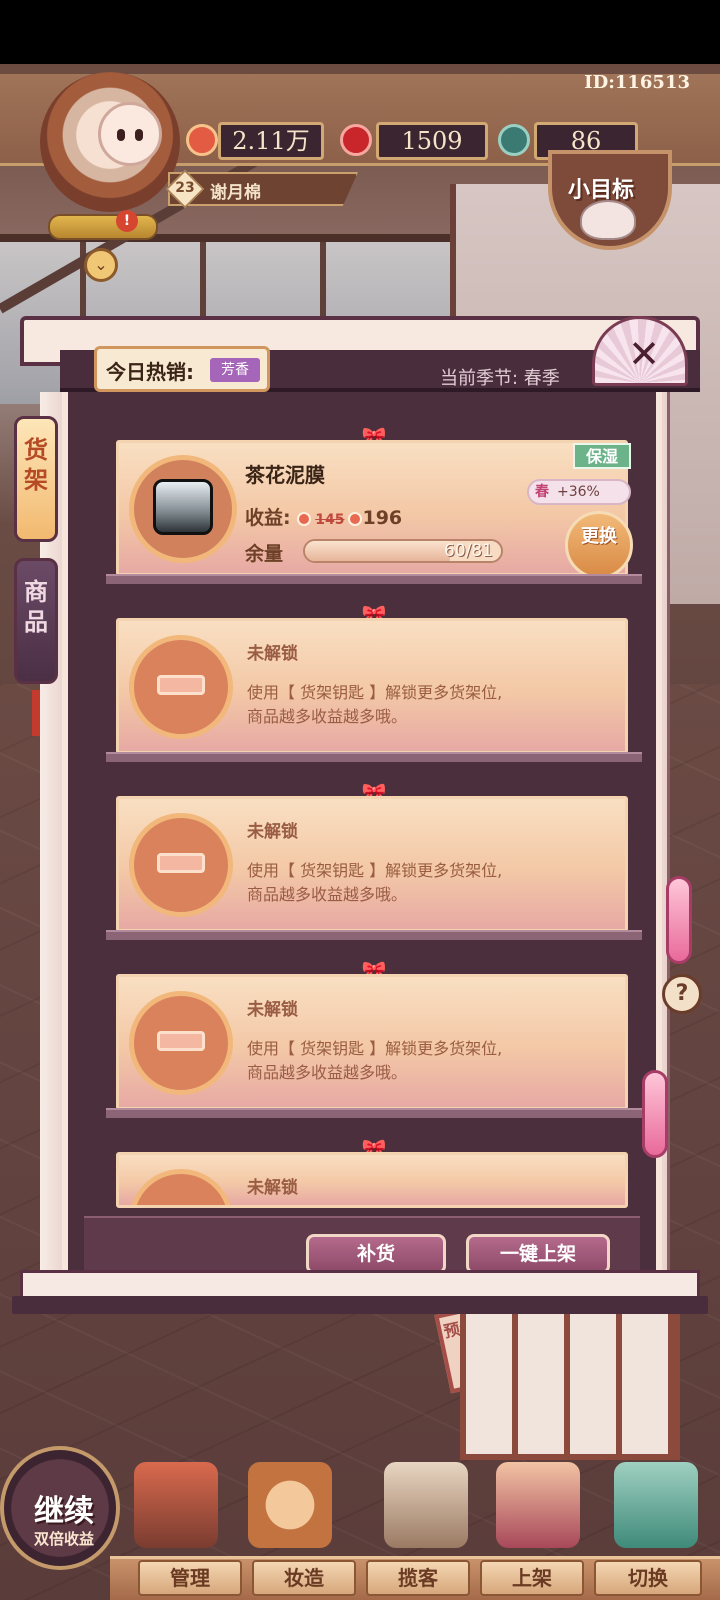 The height and width of the screenshot is (1600, 720). I want to click on switch-map-icon, so click(656, 1505).